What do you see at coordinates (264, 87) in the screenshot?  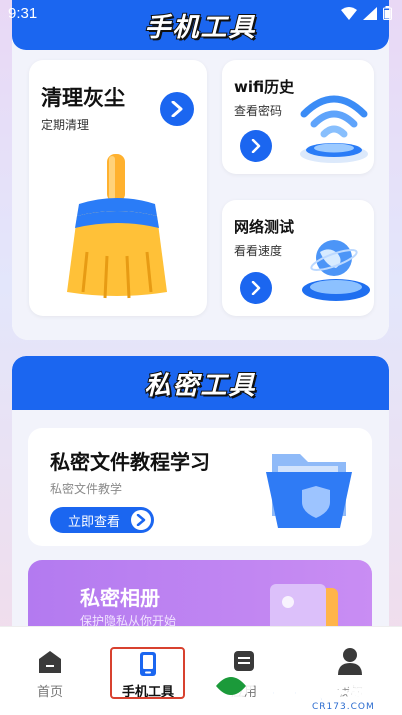 I see `wifi-history-title: wifi历史` at bounding box center [264, 87].